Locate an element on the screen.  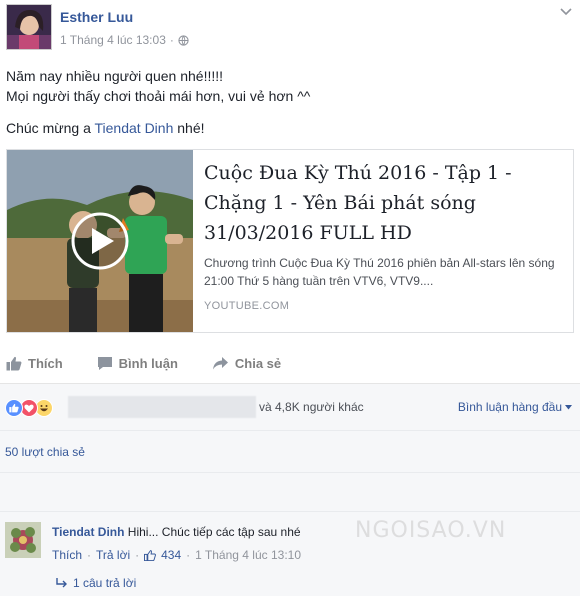
video-thumbnail is located at coordinates (100, 241).